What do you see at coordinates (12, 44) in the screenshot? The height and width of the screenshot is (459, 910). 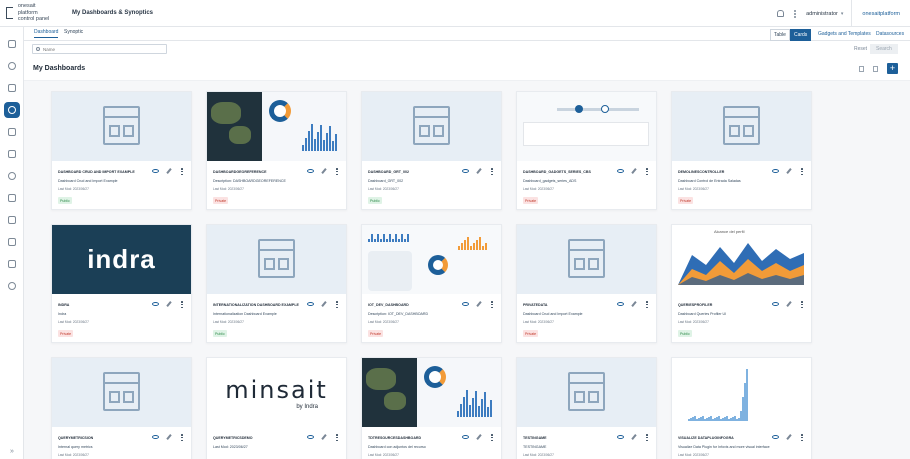 I see `sidebar-item-home` at bounding box center [12, 44].